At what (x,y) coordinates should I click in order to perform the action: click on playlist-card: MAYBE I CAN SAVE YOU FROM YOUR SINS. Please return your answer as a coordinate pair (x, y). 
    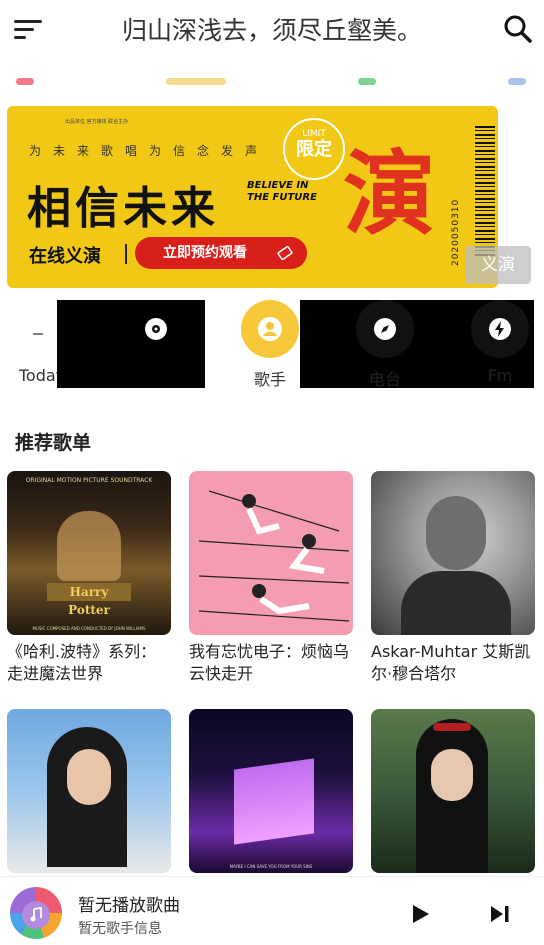
    Looking at the image, I should click on (271, 794).